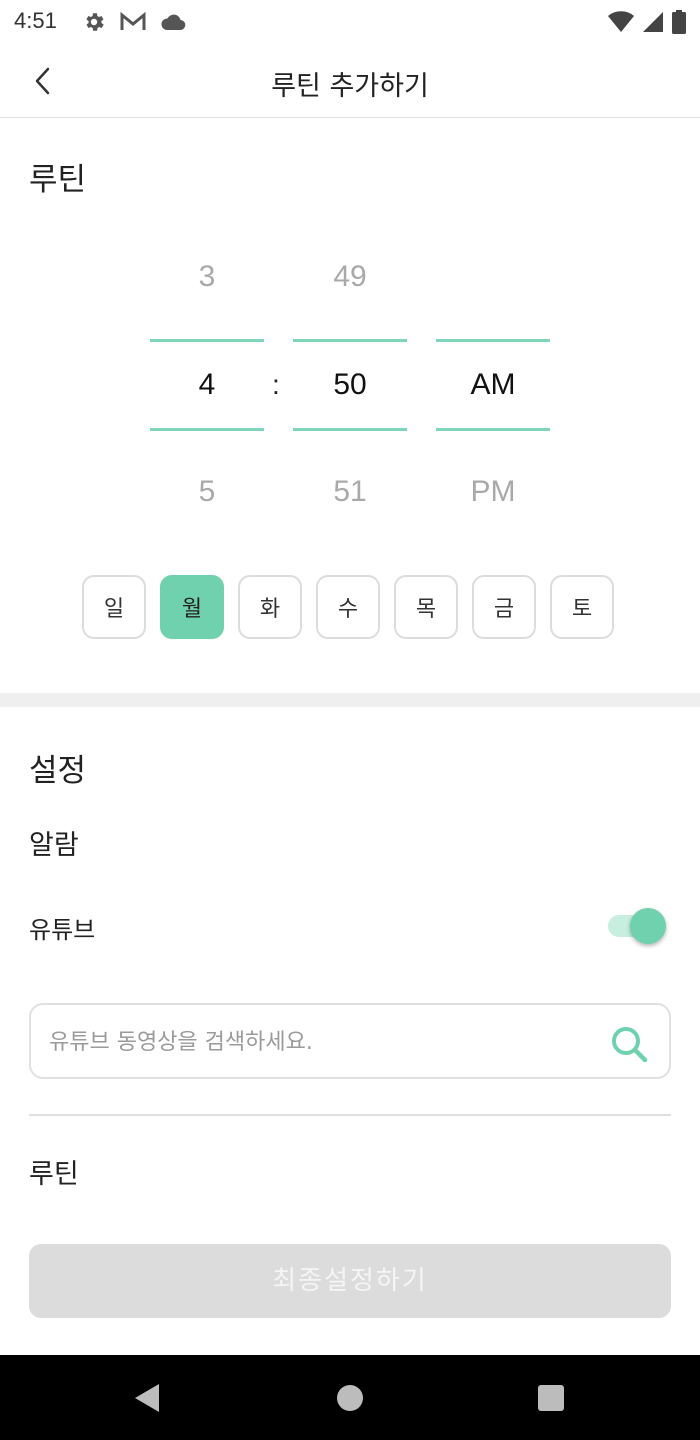 The width and height of the screenshot is (700, 1440). Describe the element at coordinates (350, 277) in the screenshot. I see `minute-prev: 49` at that location.